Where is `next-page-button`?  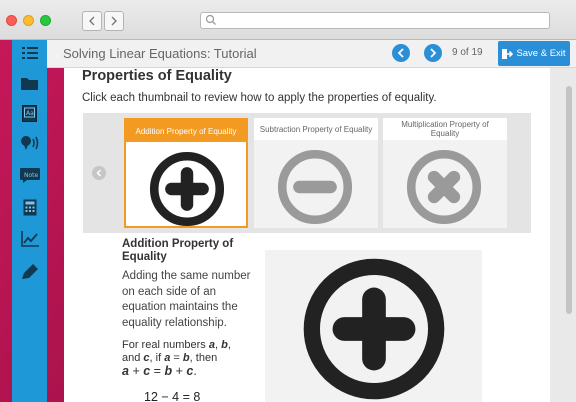 next-page-button is located at coordinates (433, 53).